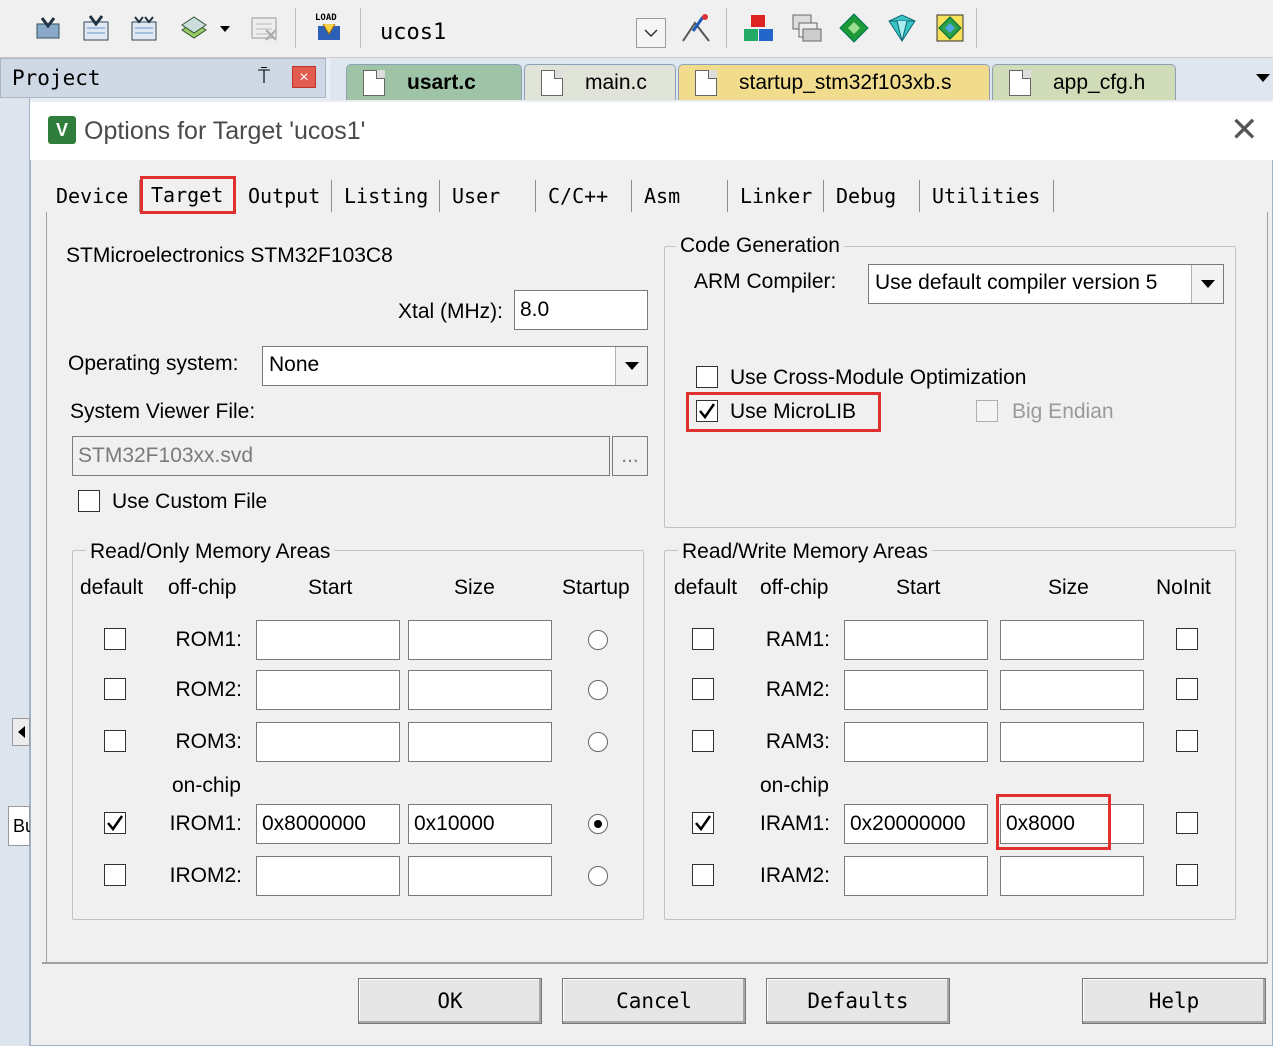 The height and width of the screenshot is (1046, 1273). I want to click on ram3-label: RAM3:, so click(797, 741).